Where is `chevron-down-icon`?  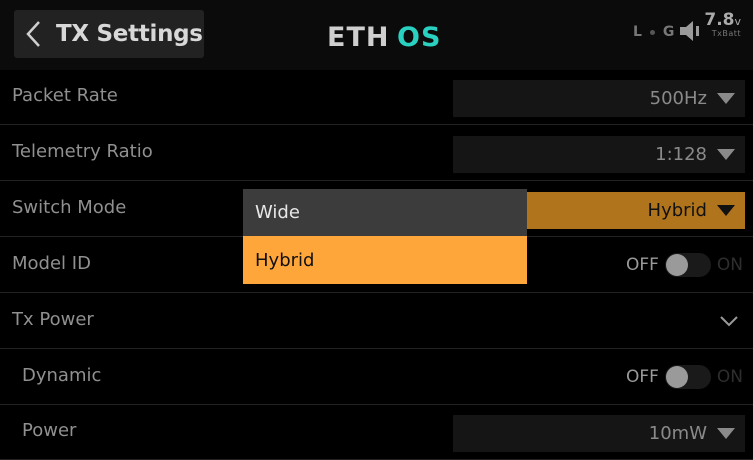
chevron-down-icon is located at coordinates (729, 321).